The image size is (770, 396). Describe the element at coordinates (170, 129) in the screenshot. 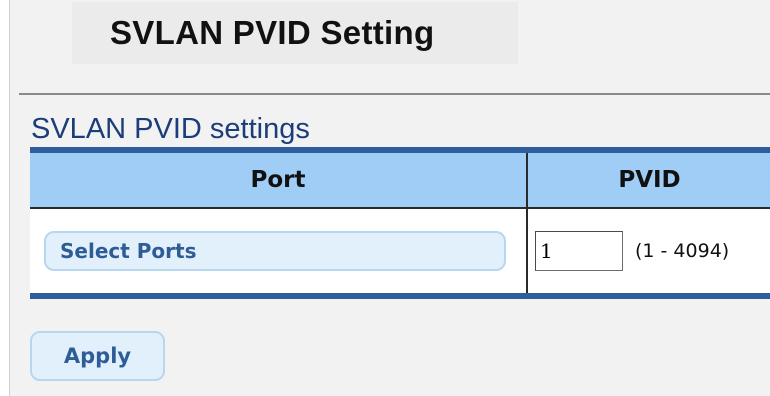

I see `section-title: SVLAN PVID settings` at that location.